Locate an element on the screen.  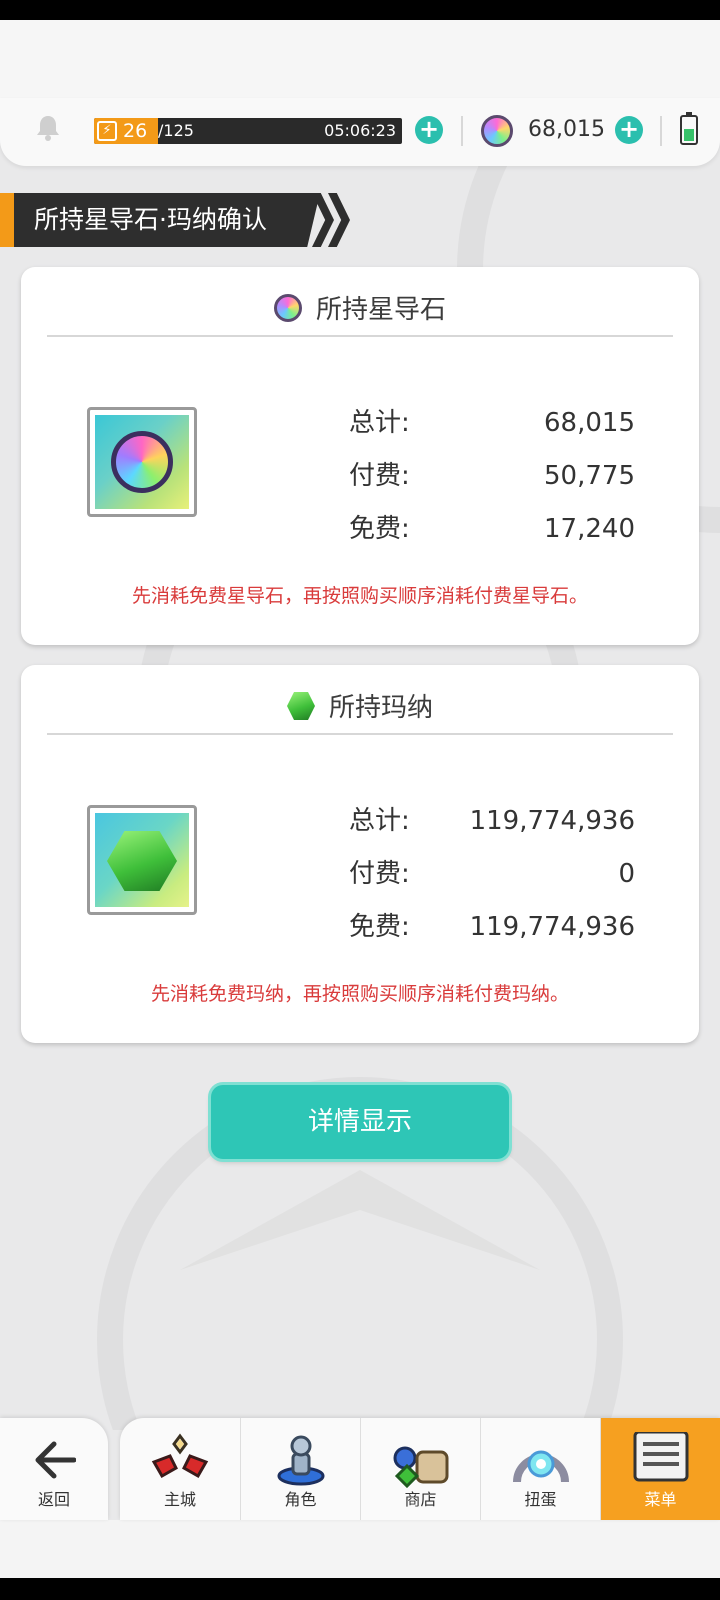
total-row: 总计: 119,774,936 is located at coordinates (360, 821).